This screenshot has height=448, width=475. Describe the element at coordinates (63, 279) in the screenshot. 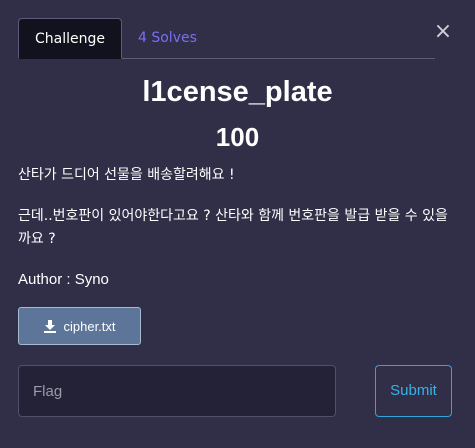

I see `challenge-author: Author : Syno` at that location.